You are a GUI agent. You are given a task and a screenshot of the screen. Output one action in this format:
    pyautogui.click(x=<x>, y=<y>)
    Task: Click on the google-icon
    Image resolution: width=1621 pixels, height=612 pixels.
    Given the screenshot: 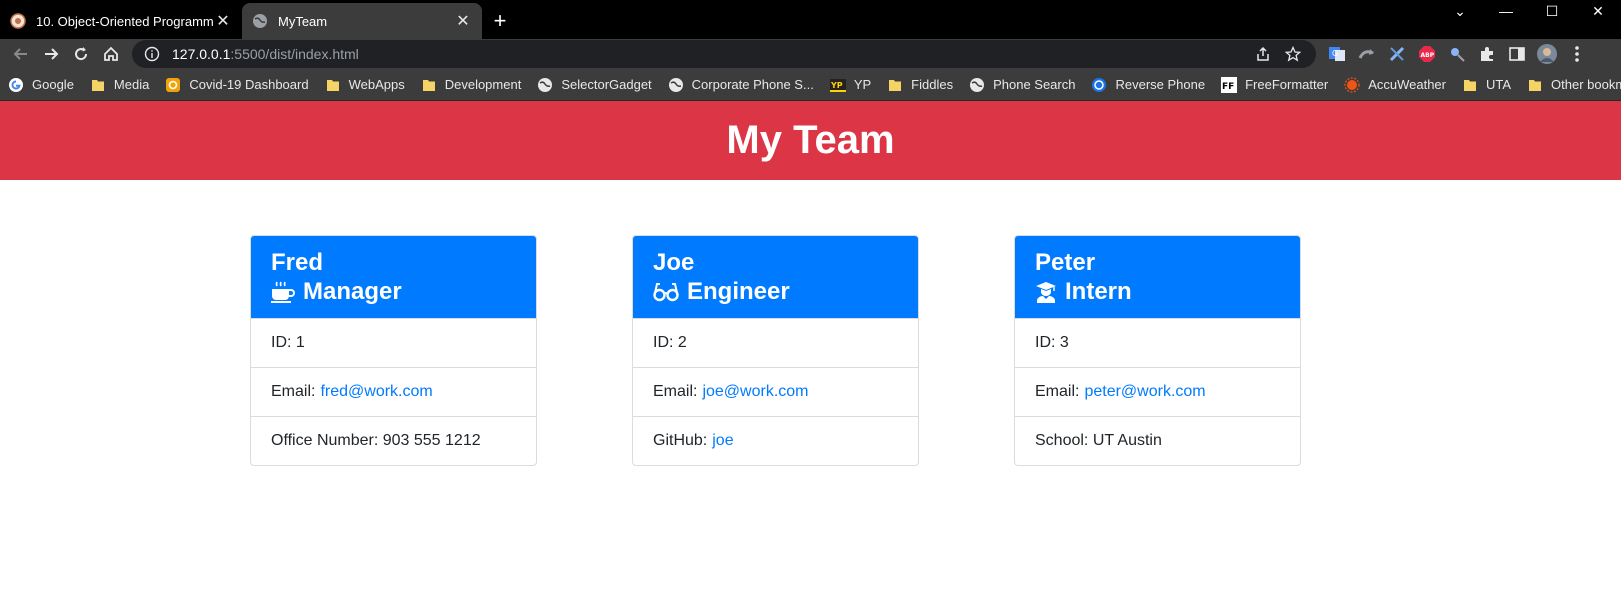 What is the action you would take?
    pyautogui.click(x=16, y=85)
    